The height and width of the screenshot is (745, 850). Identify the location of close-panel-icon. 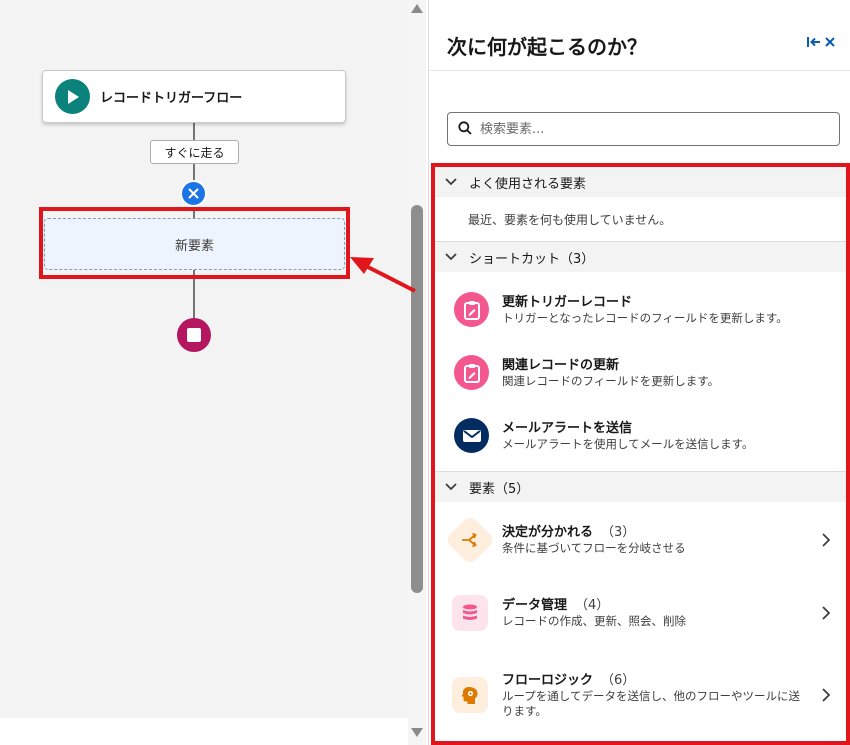
(830, 42).